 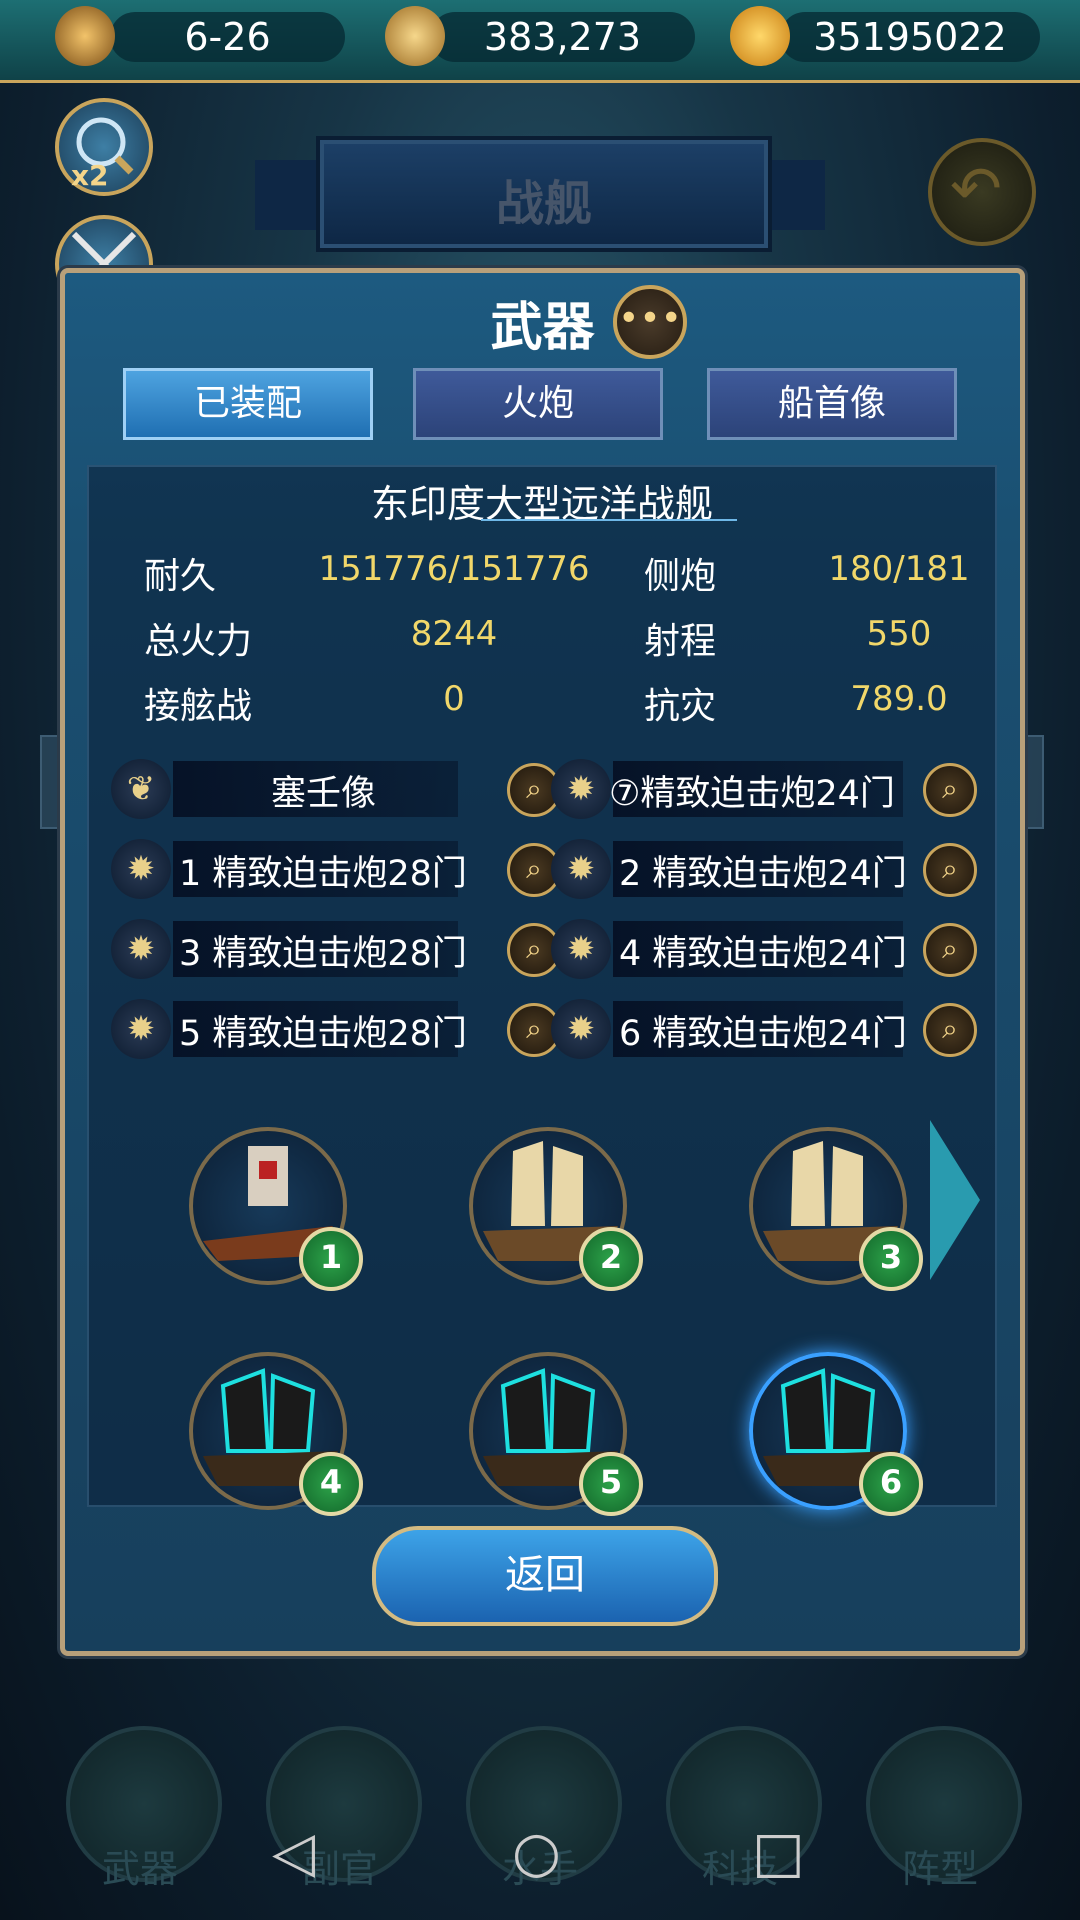 I want to click on equipment-label: 2 精致迫击炮24门, so click(x=763, y=874).